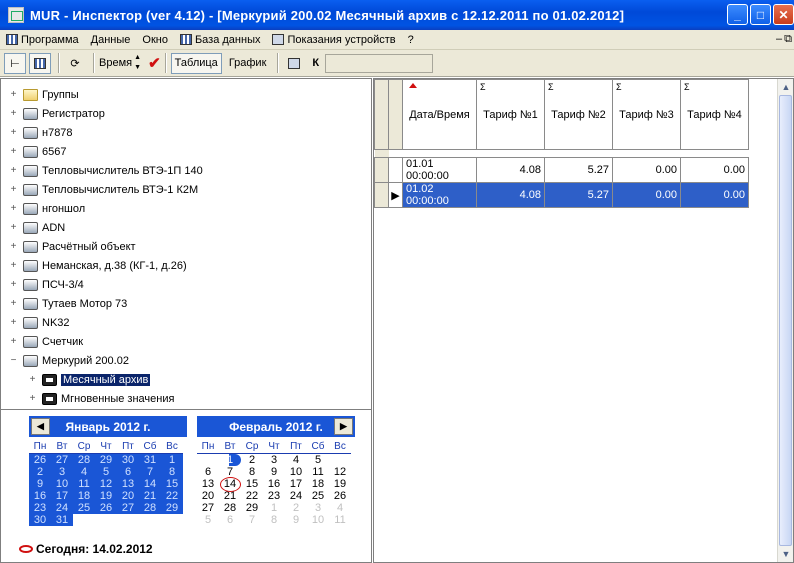 This screenshot has width=794, height=563. What do you see at coordinates (294, 63) in the screenshot?
I see `export-button` at bounding box center [294, 63].